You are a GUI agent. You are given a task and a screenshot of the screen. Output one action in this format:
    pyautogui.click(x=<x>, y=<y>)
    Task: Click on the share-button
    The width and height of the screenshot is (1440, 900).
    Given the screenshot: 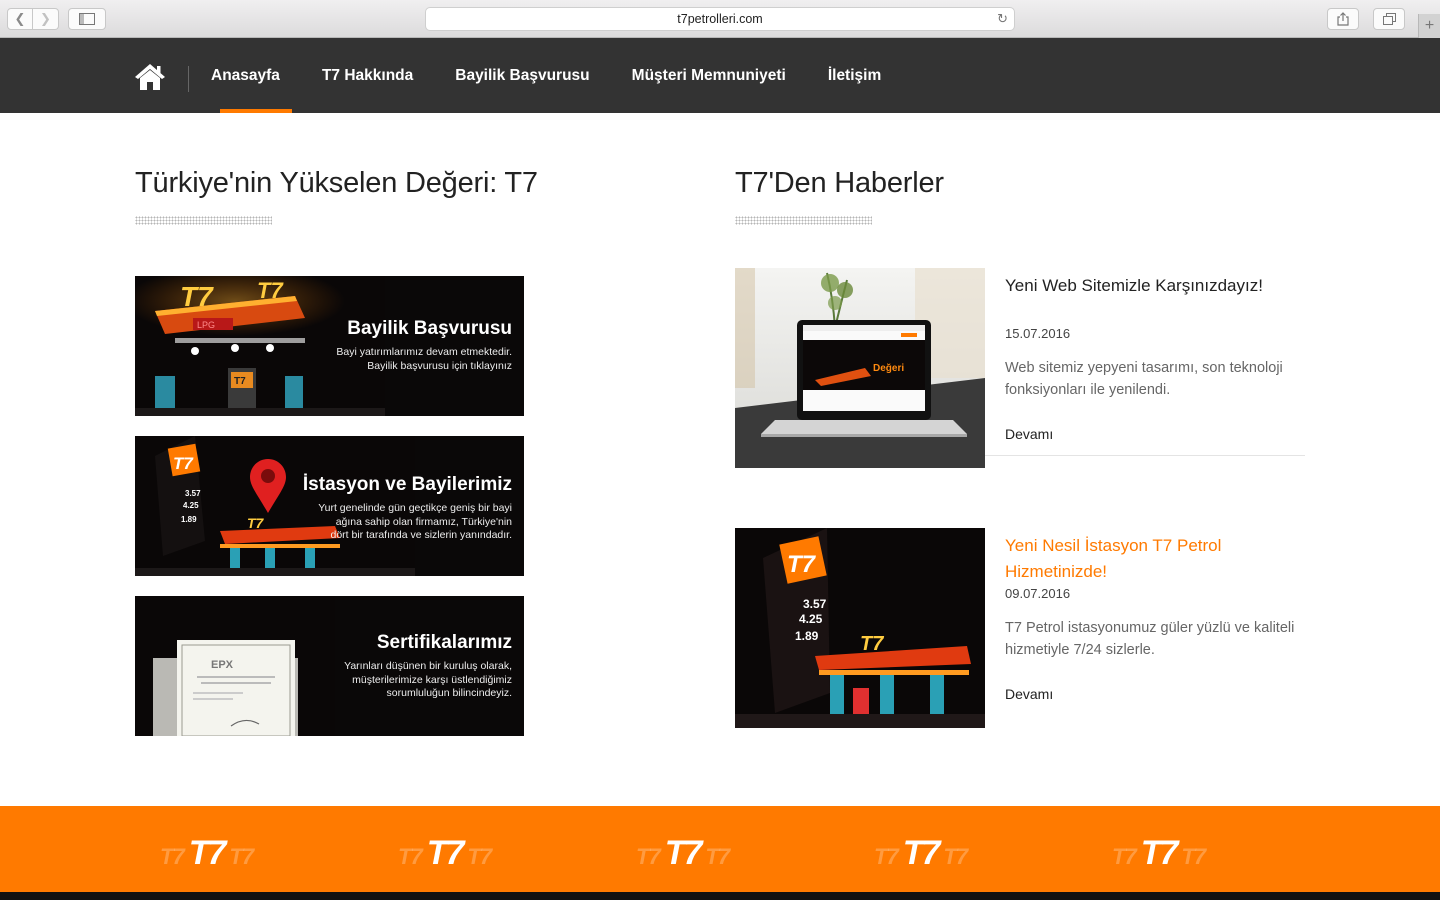 What is the action you would take?
    pyautogui.click(x=1343, y=19)
    